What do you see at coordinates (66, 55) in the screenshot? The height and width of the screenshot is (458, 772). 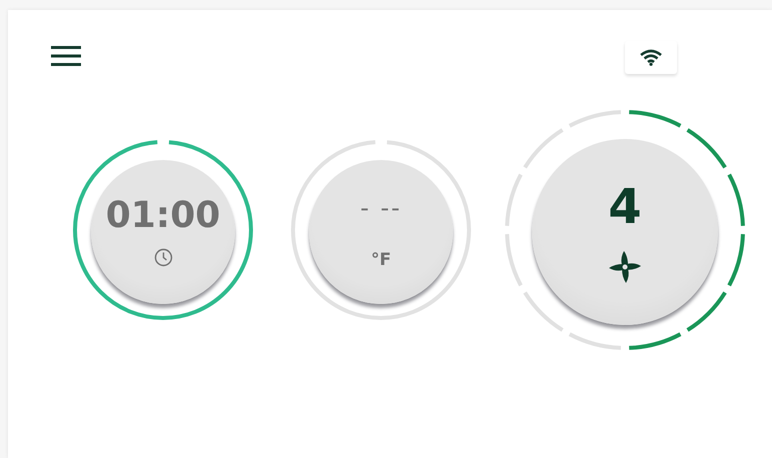 I see `menu-icon` at bounding box center [66, 55].